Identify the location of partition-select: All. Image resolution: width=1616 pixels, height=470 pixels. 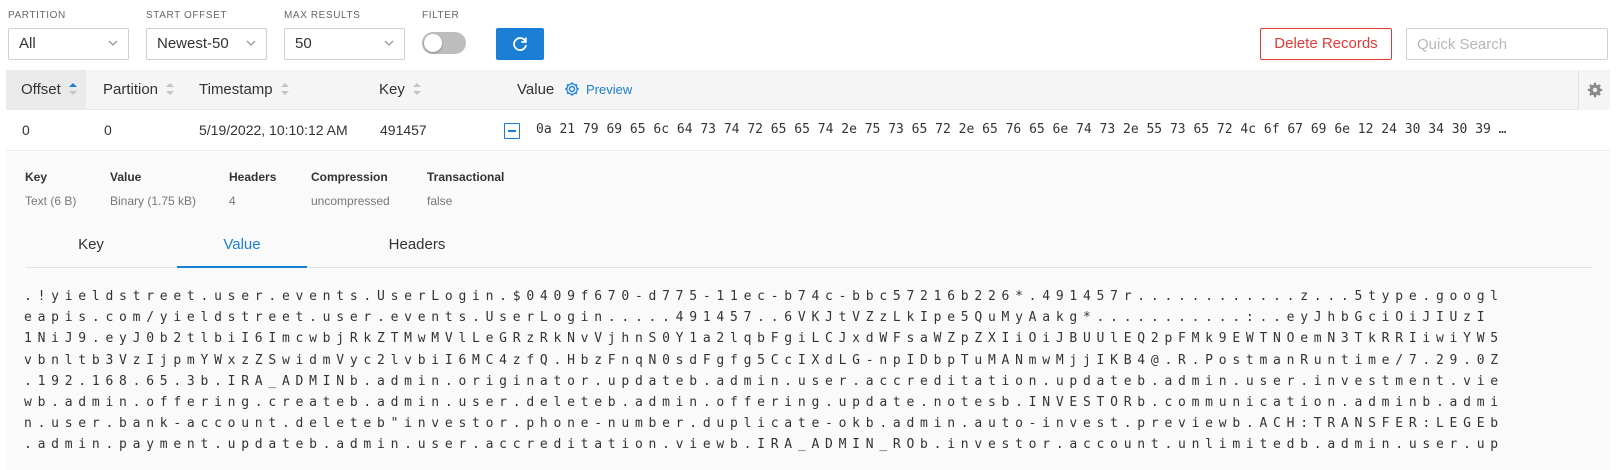
(68, 44).